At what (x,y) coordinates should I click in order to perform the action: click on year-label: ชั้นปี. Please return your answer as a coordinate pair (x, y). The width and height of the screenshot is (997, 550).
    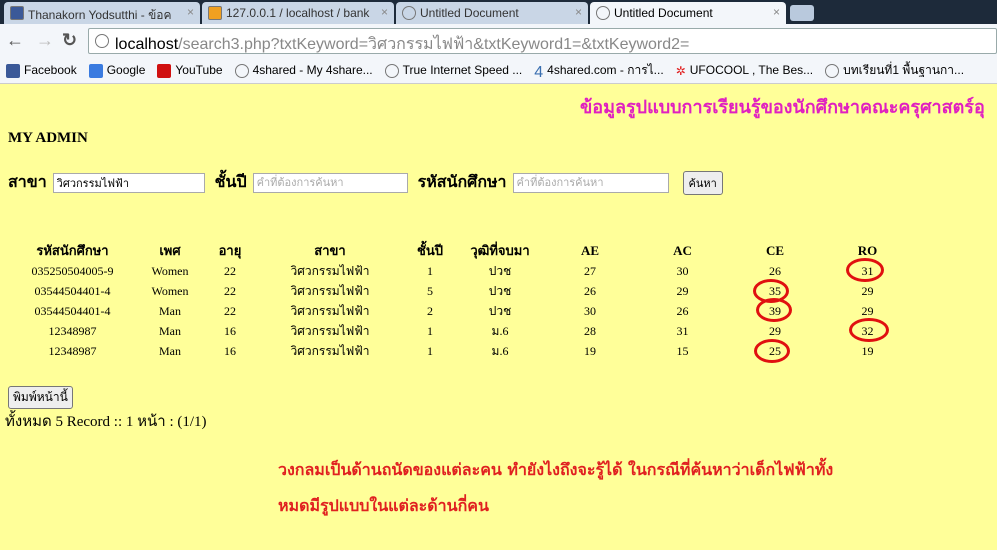
    Looking at the image, I should click on (230, 181).